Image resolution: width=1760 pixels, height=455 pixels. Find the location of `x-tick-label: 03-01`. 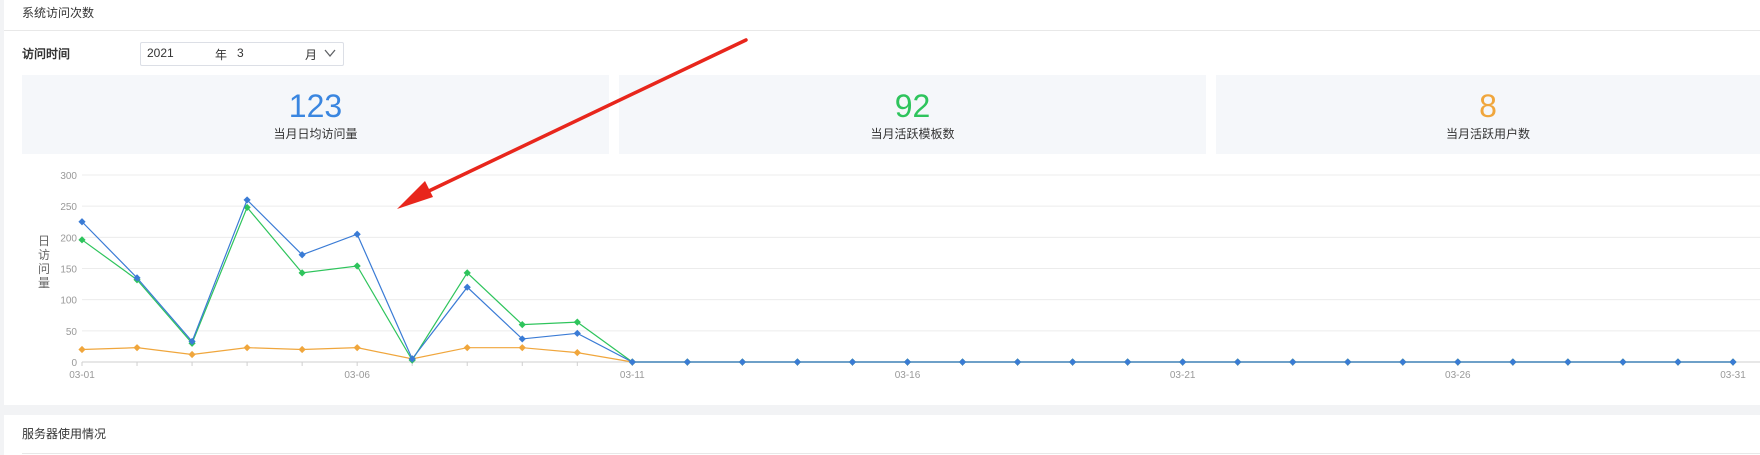

x-tick-label: 03-01 is located at coordinates (82, 375).